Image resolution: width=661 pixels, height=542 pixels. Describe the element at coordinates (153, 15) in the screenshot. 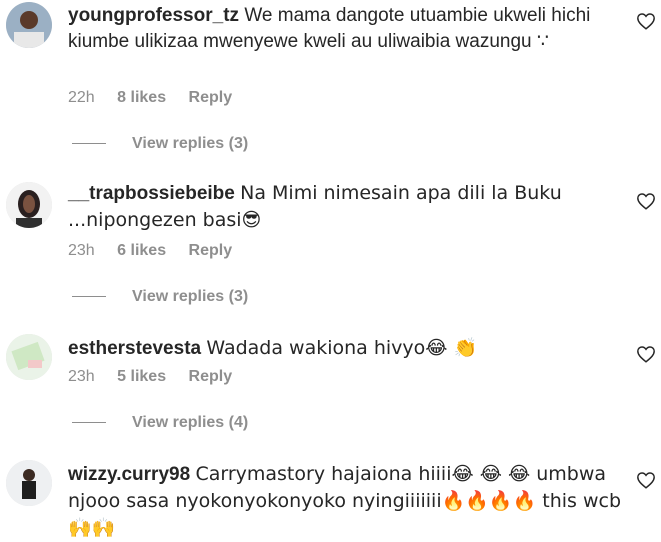

I see `comment-username: youngprofessor_tz` at that location.